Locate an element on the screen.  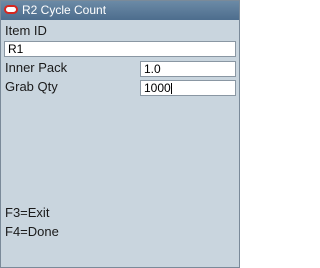
title-bar: R2 Cycle Count is located at coordinates (120, 10).